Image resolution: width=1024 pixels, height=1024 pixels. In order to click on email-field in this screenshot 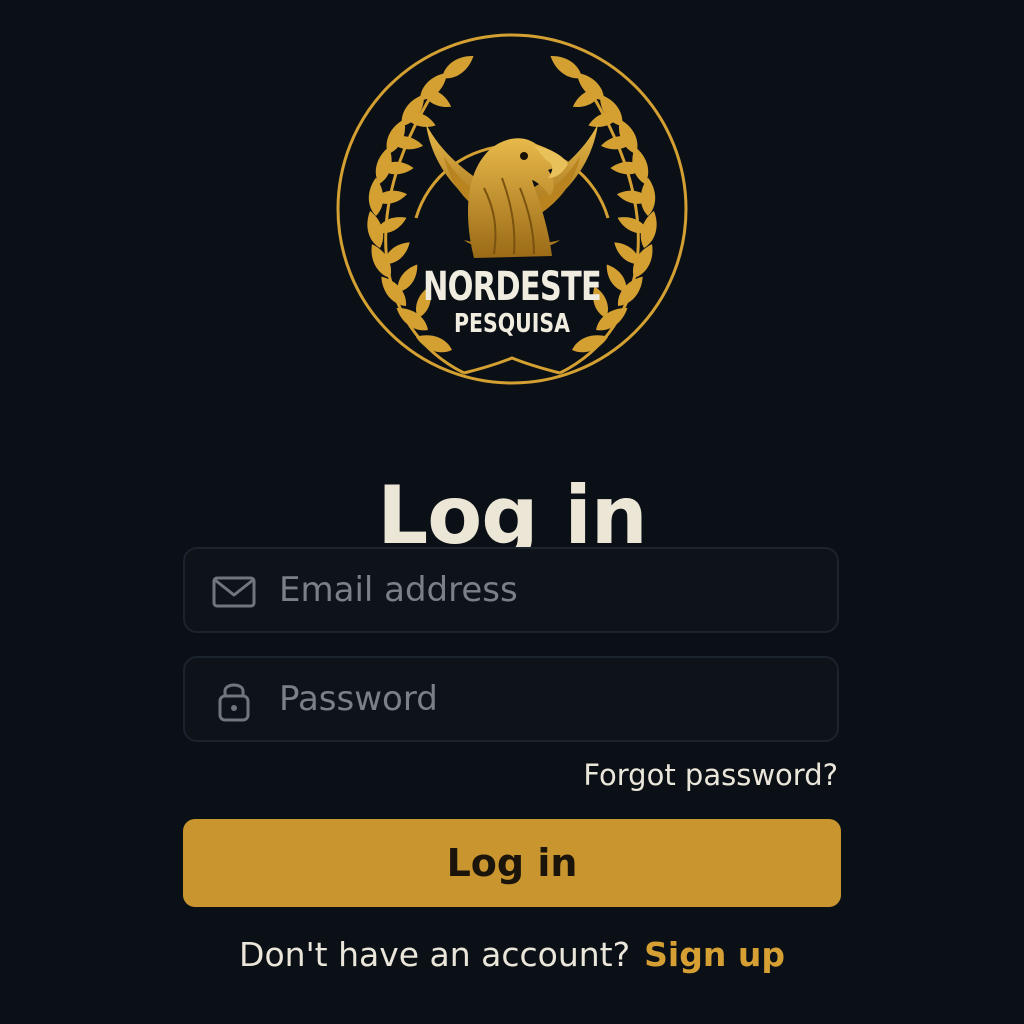, I will do `click(511, 590)`.